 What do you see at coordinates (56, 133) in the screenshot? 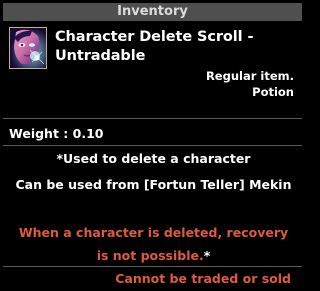
I see `item-weight: Weight : 0.10` at bounding box center [56, 133].